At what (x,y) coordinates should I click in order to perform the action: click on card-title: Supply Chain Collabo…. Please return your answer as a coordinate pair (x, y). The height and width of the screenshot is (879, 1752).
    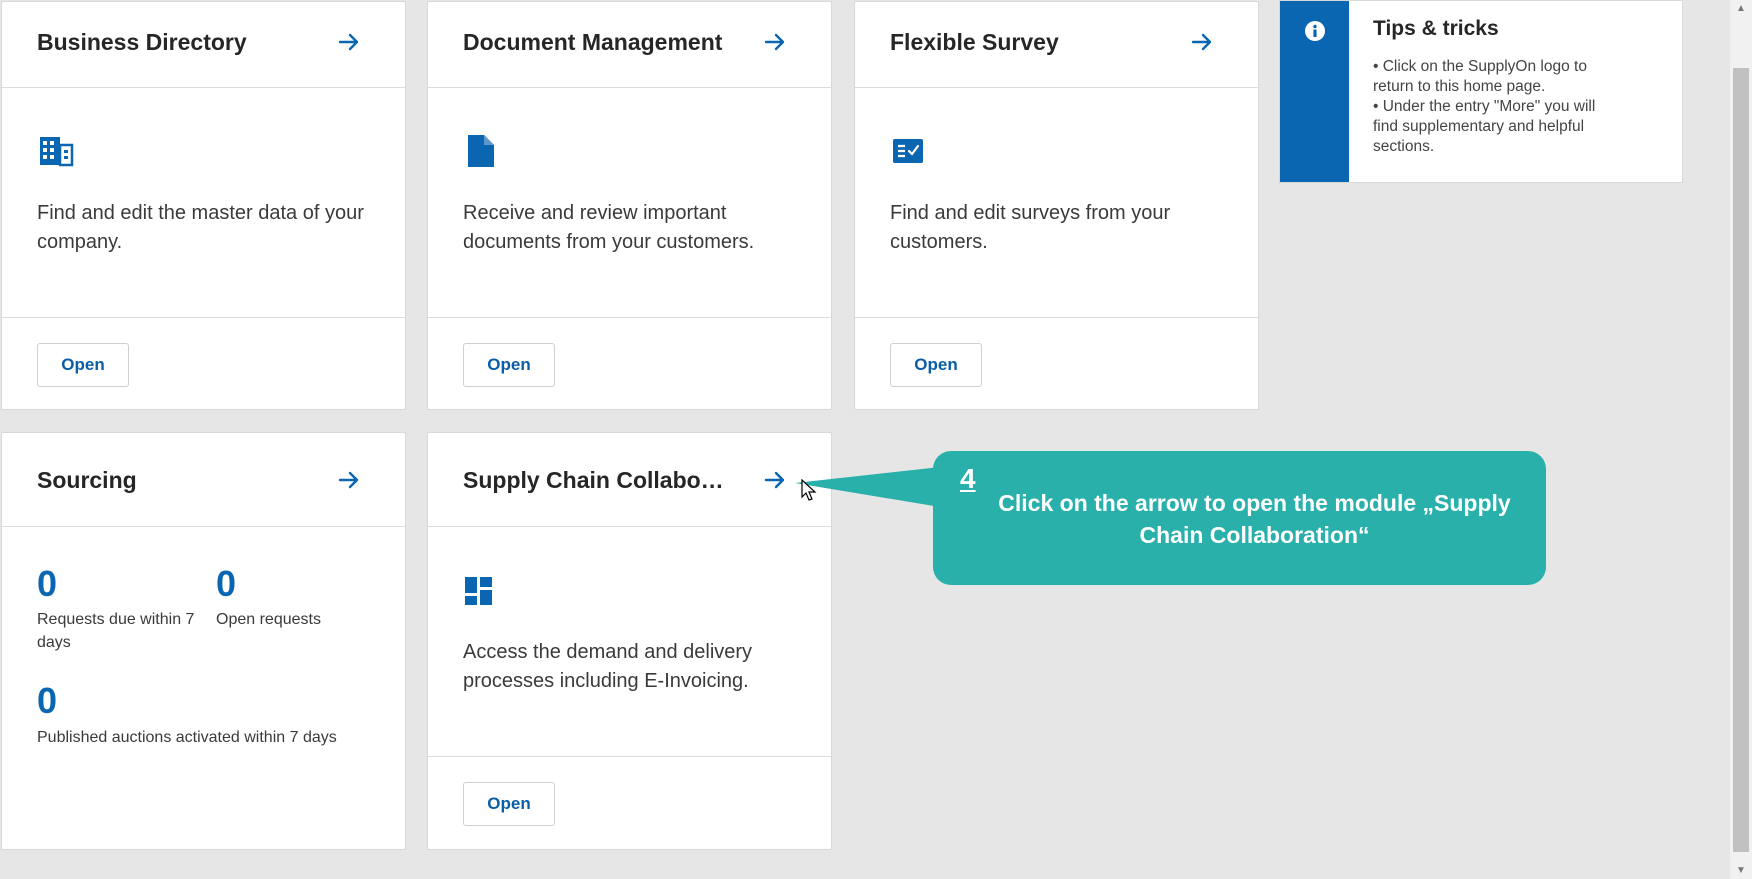
    Looking at the image, I should click on (593, 480).